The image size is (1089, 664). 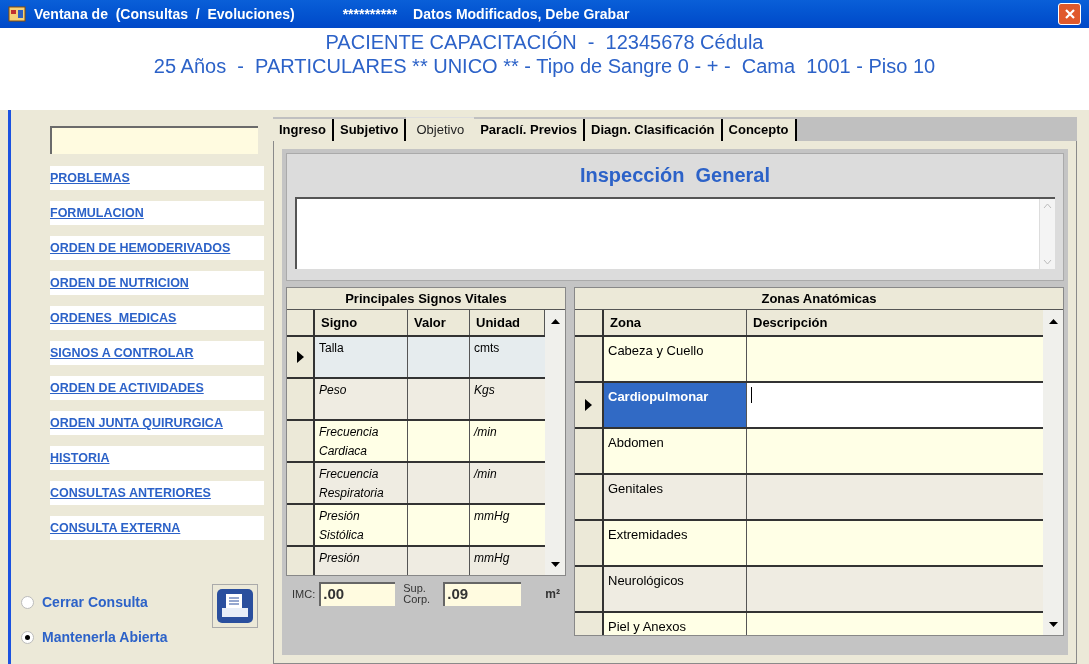 What do you see at coordinates (809, 590) in the screenshot?
I see `grid-row: Neurológicos` at bounding box center [809, 590].